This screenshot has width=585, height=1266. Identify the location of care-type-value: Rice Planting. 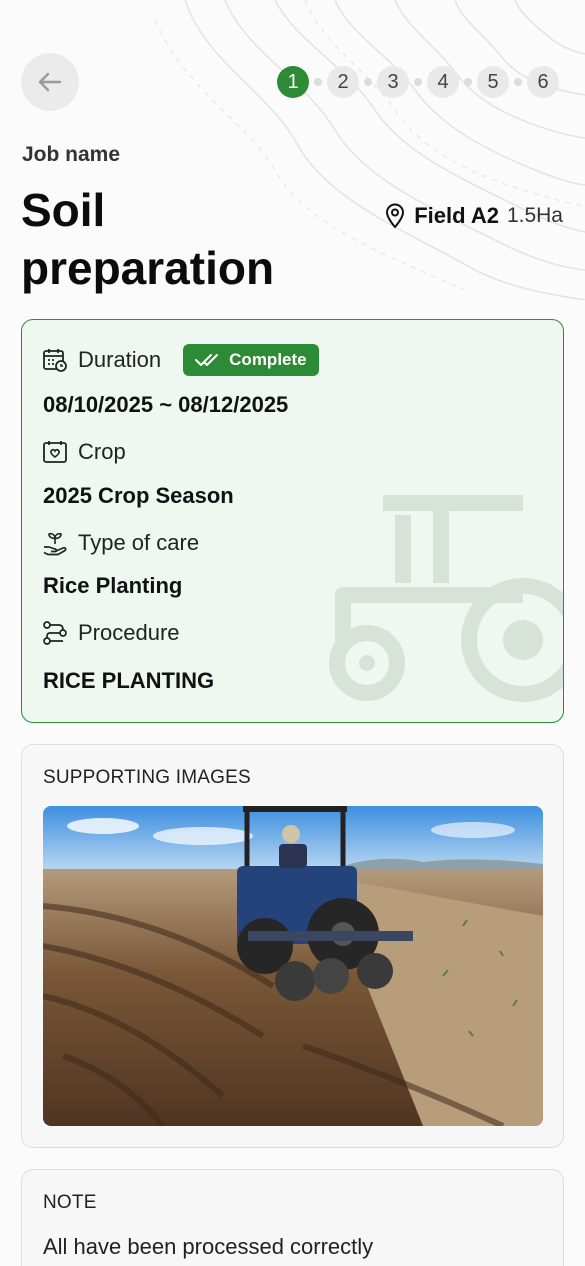
(113, 585).